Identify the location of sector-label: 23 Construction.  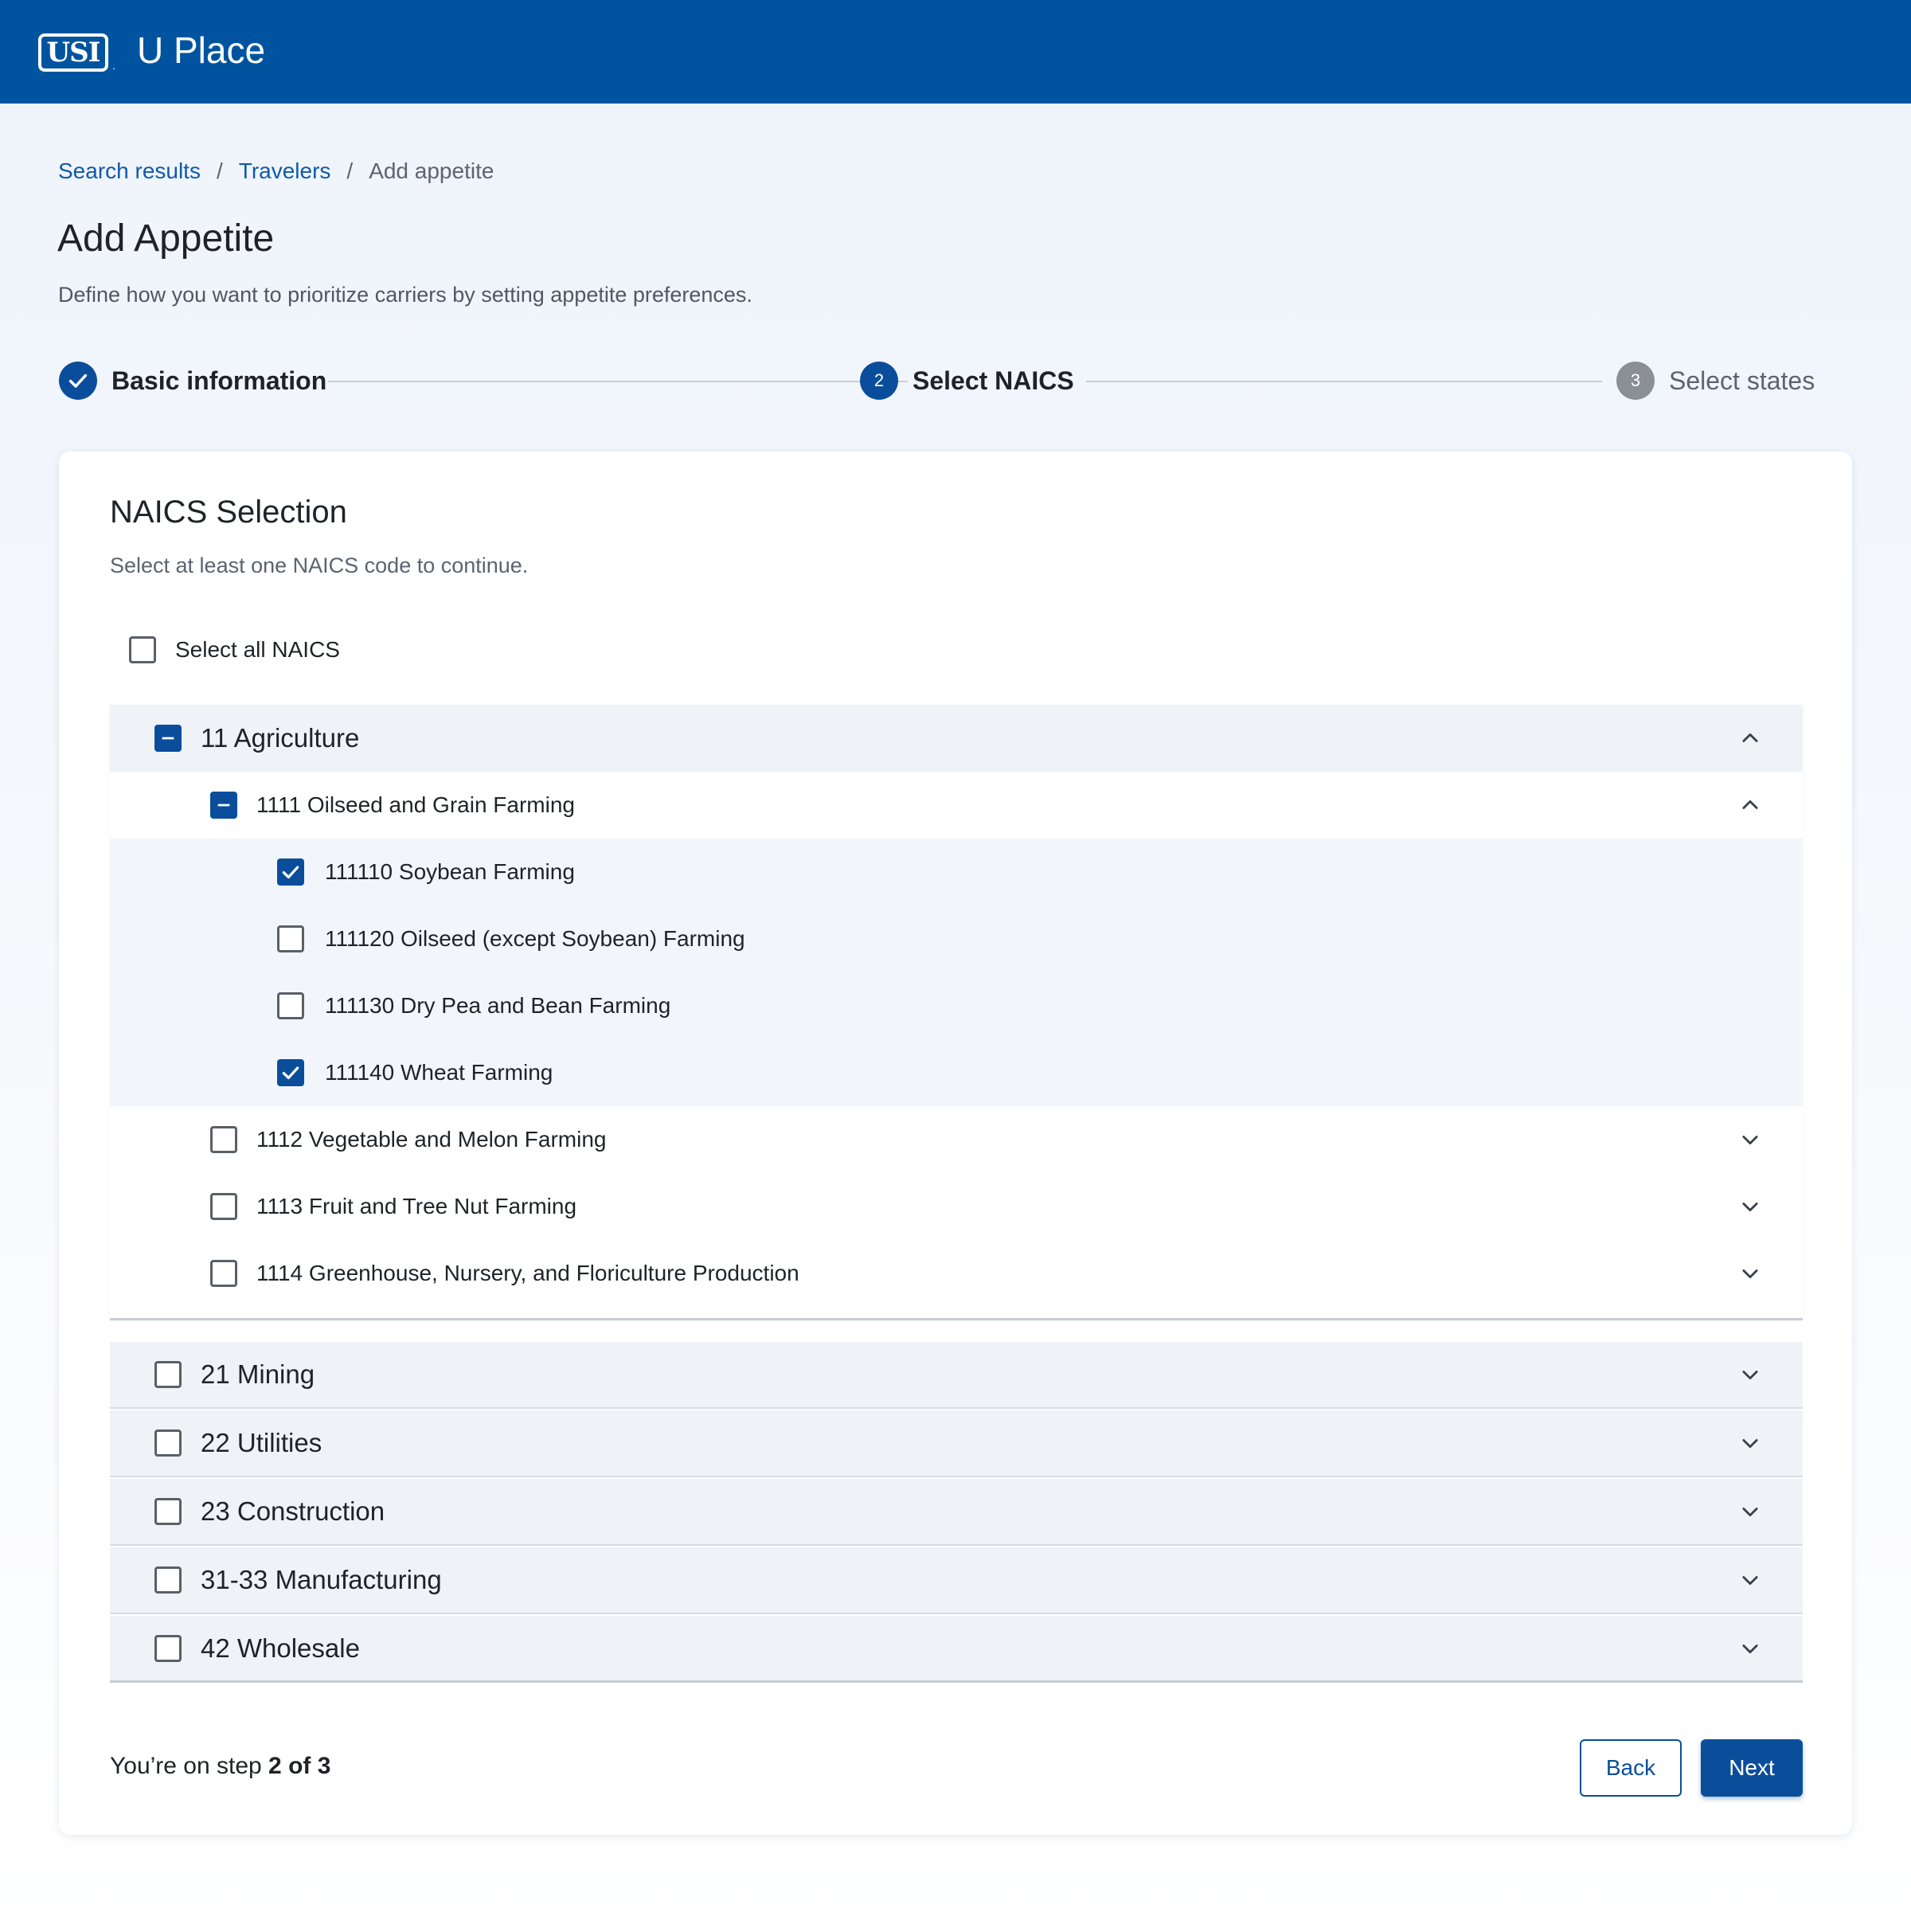
(293, 1511).